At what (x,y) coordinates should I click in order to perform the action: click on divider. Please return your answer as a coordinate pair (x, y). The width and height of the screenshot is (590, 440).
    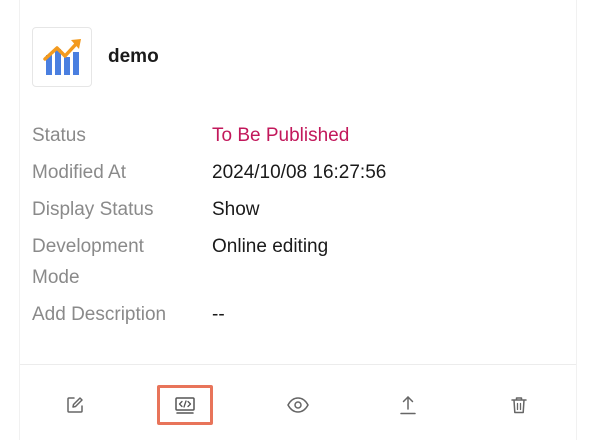
    Looking at the image, I should click on (298, 364).